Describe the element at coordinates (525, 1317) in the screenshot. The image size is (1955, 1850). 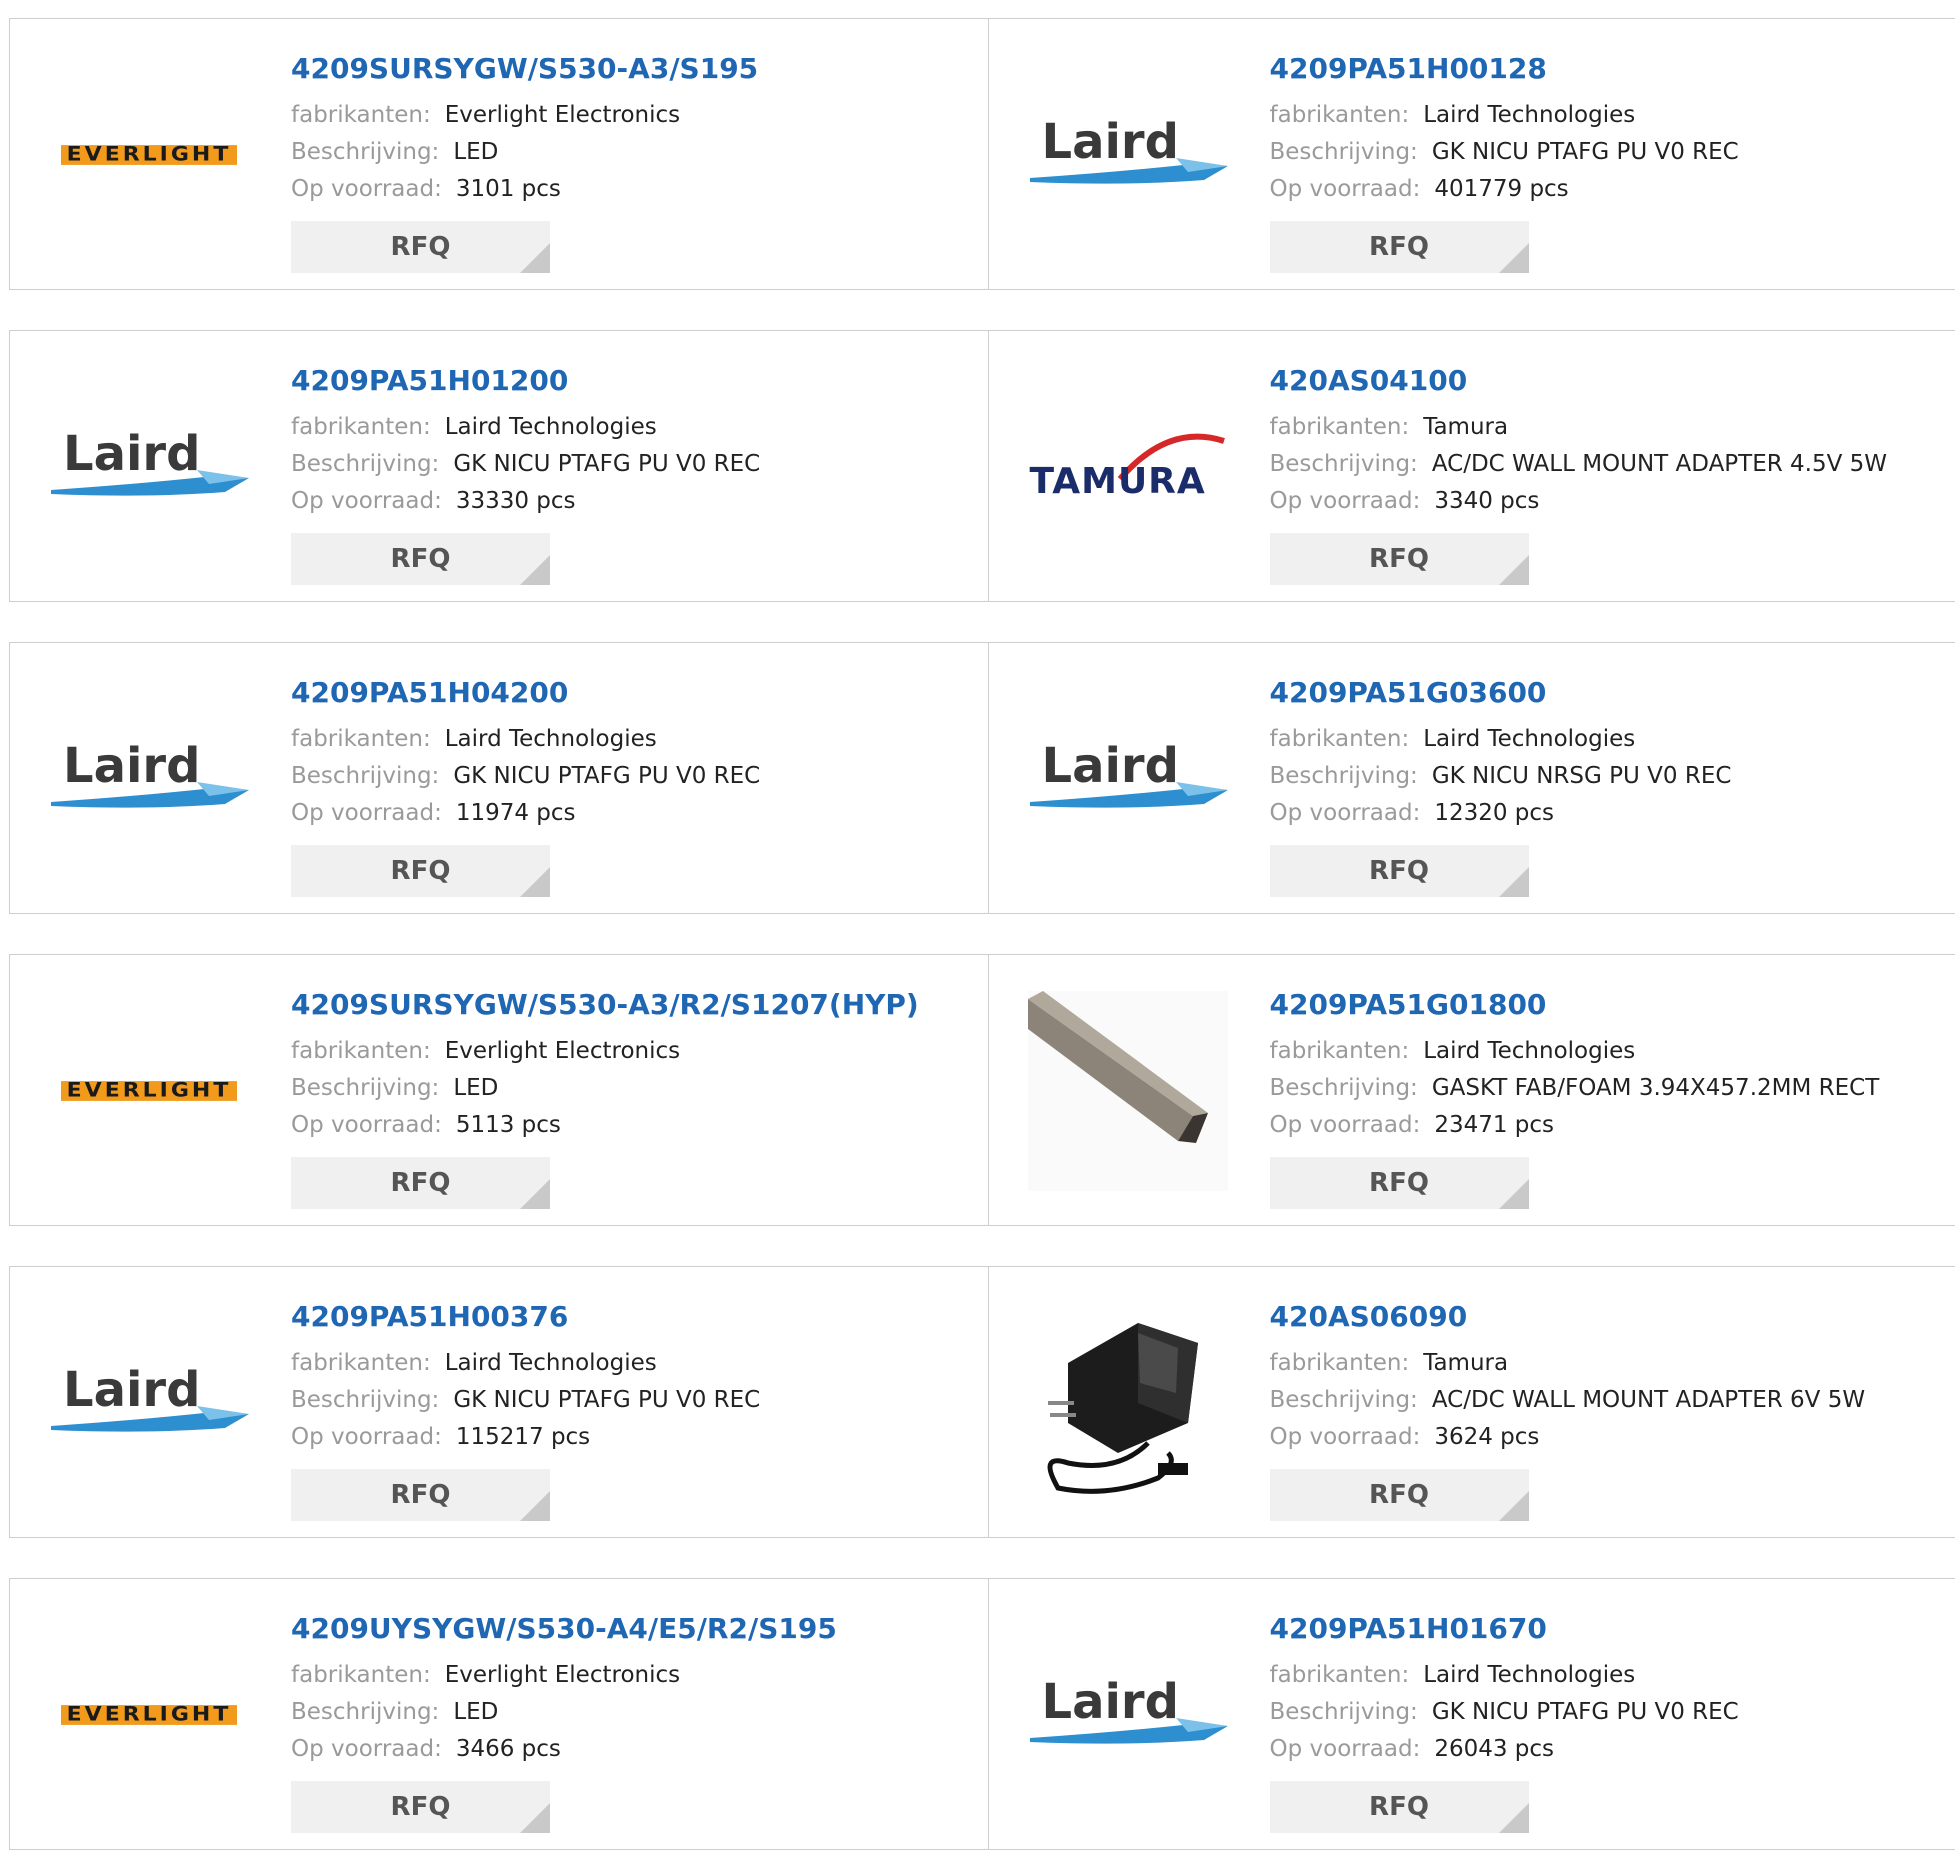
I see `part-number-link: 4209PA51H00376` at that location.